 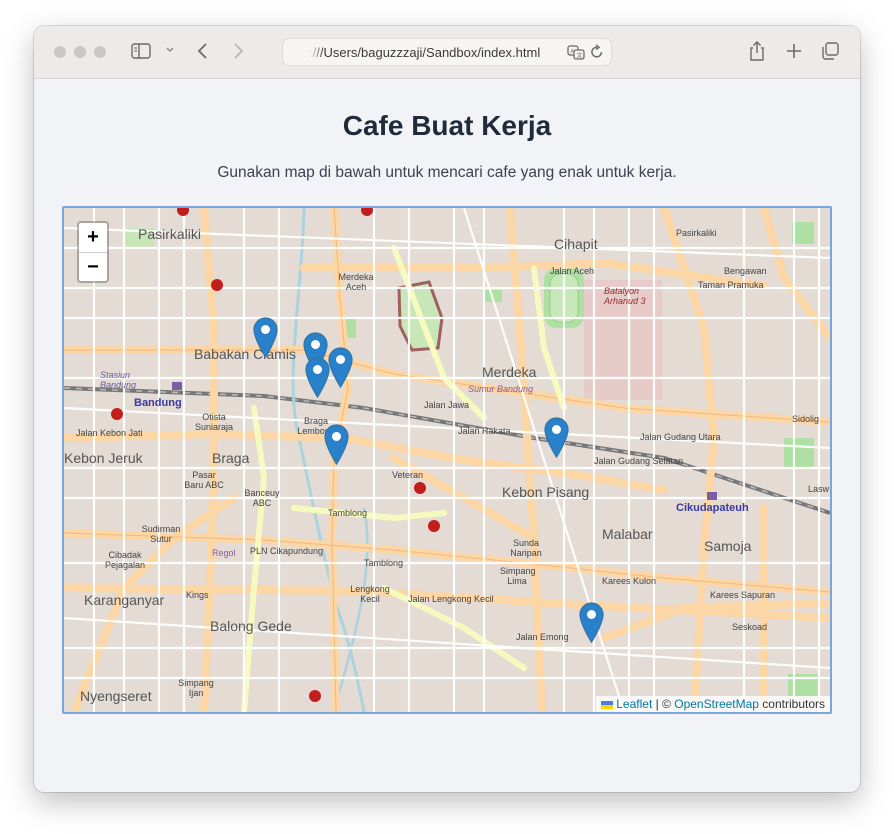 I want to click on map-label: Jalan Emong, so click(x=542, y=637).